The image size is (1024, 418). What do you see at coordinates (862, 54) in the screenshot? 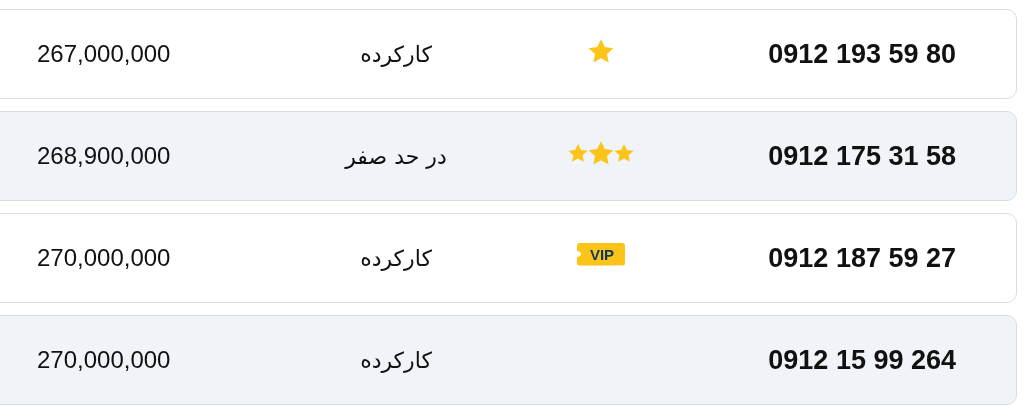
I see `phone-number: 0912 193 59 80` at bounding box center [862, 54].